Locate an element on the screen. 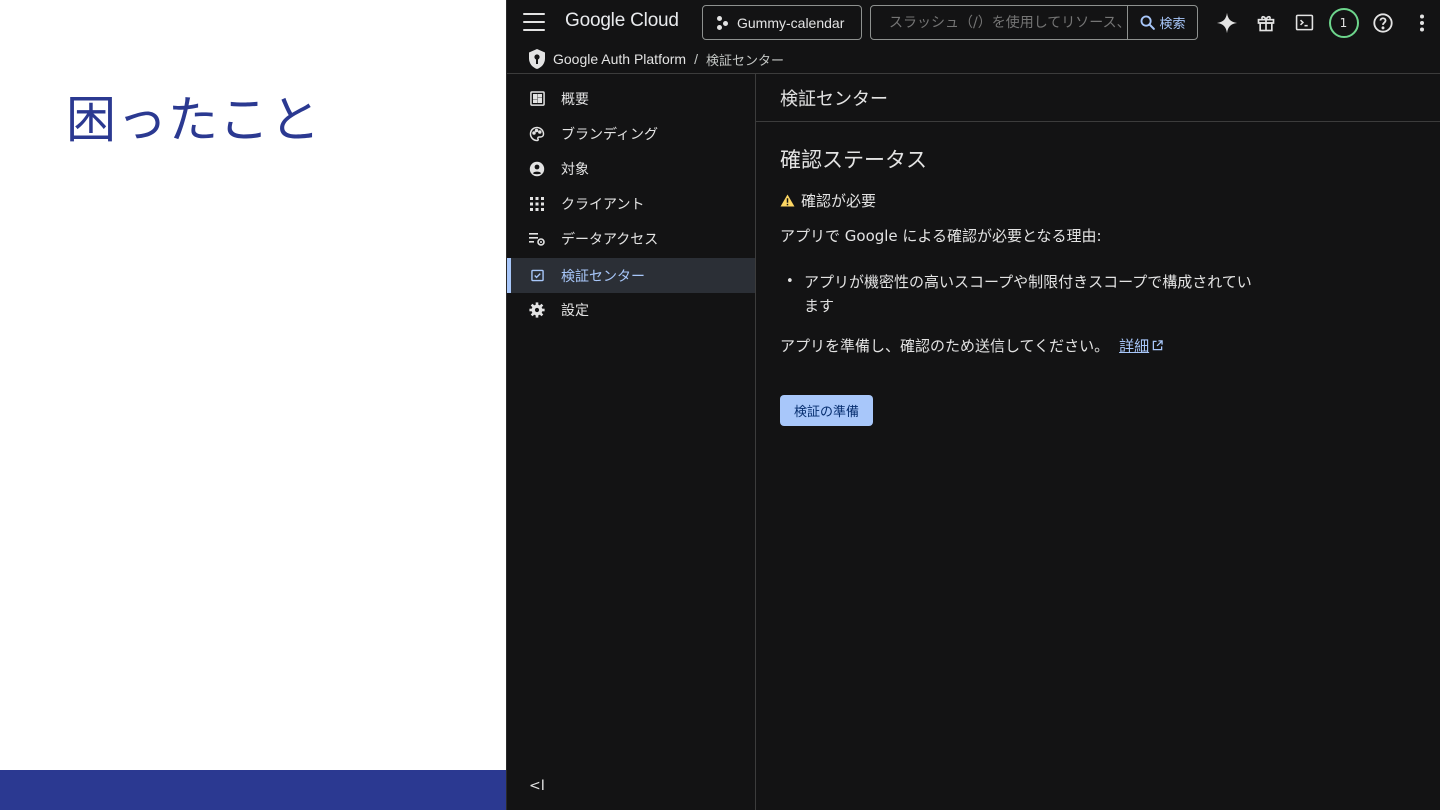 The height and width of the screenshot is (810, 1440). verification-status: 確認が必要 is located at coordinates (828, 200).